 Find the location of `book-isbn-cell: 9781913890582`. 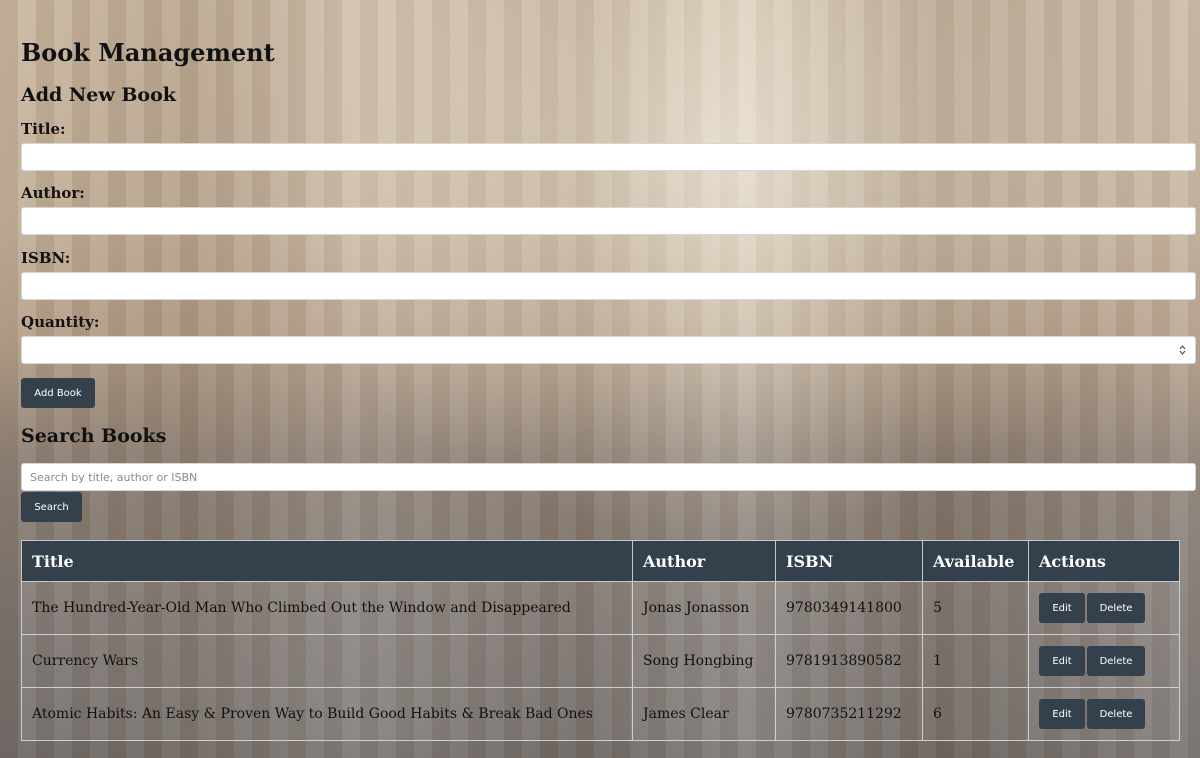

book-isbn-cell: 9781913890582 is located at coordinates (849, 661).